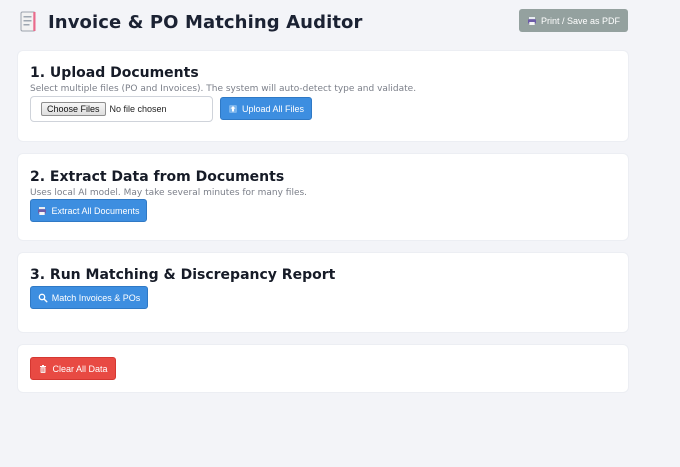  What do you see at coordinates (114, 73) in the screenshot?
I see `upload-section-title: 1. Upload Documents` at bounding box center [114, 73].